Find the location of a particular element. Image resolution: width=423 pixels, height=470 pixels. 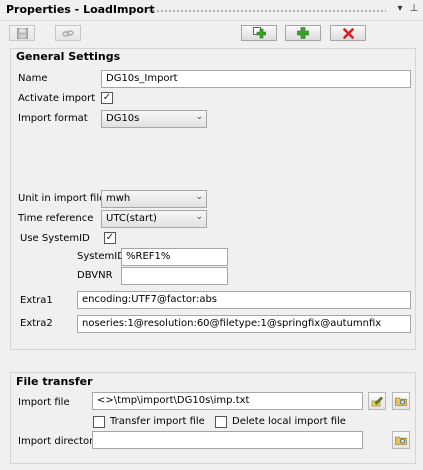

add-button is located at coordinates (303, 33).